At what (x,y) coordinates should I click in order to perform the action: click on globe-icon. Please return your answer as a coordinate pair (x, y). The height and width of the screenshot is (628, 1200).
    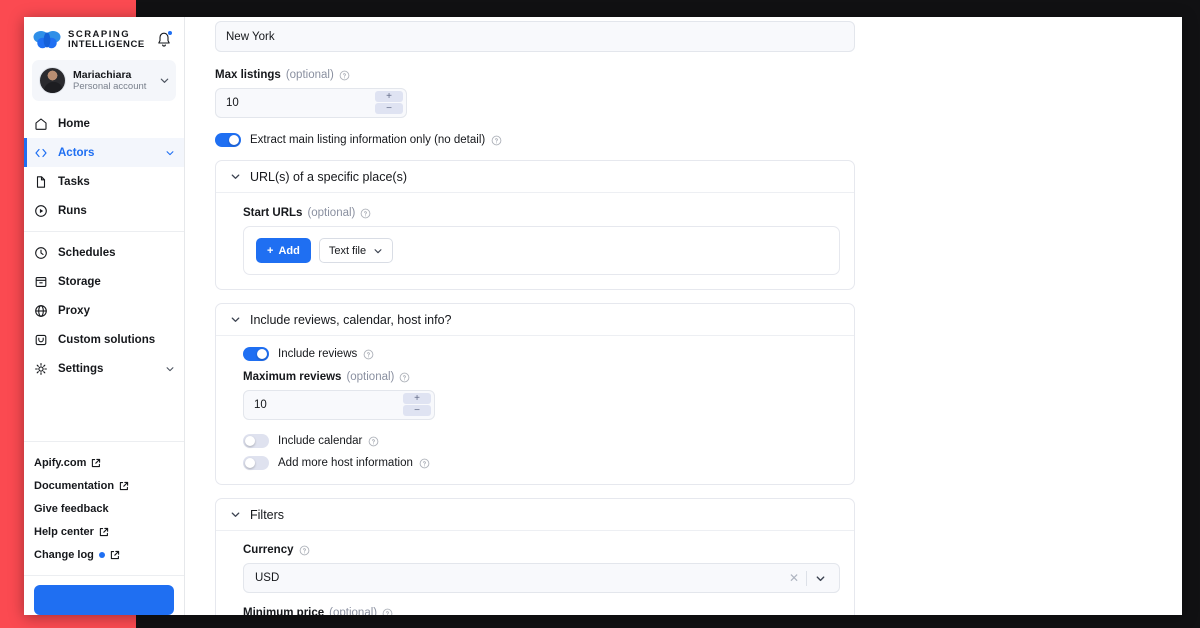
    Looking at the image, I should click on (41, 311).